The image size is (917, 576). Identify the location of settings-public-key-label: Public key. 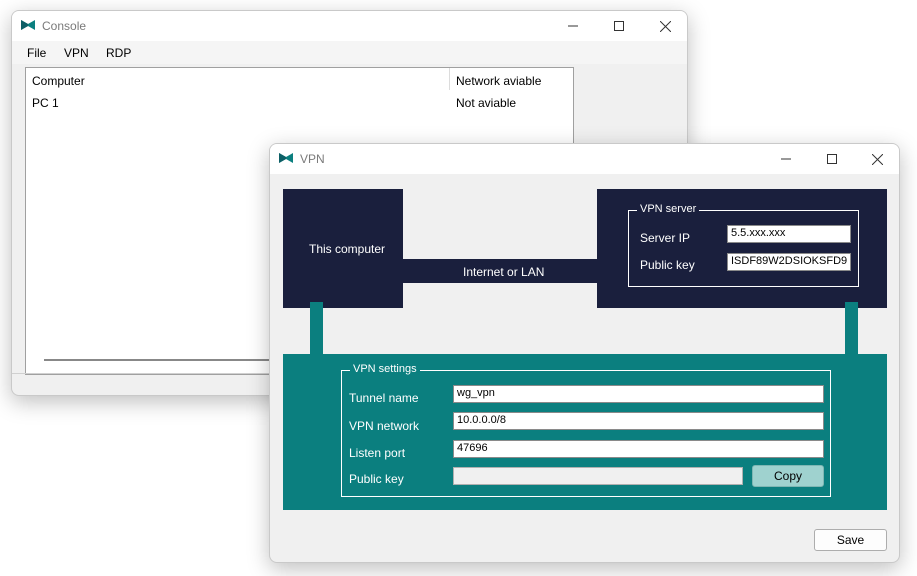
(376, 479).